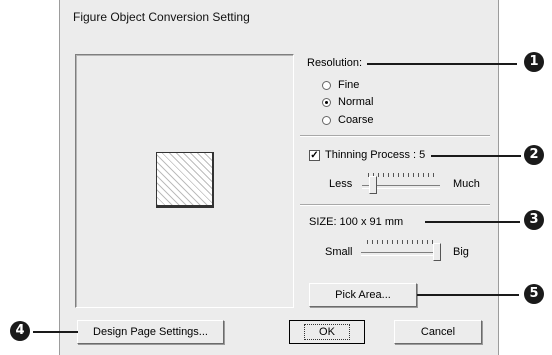 Image resolution: width=552 pixels, height=355 pixels. What do you see at coordinates (401, 184) in the screenshot?
I see `thinning-slider` at bounding box center [401, 184].